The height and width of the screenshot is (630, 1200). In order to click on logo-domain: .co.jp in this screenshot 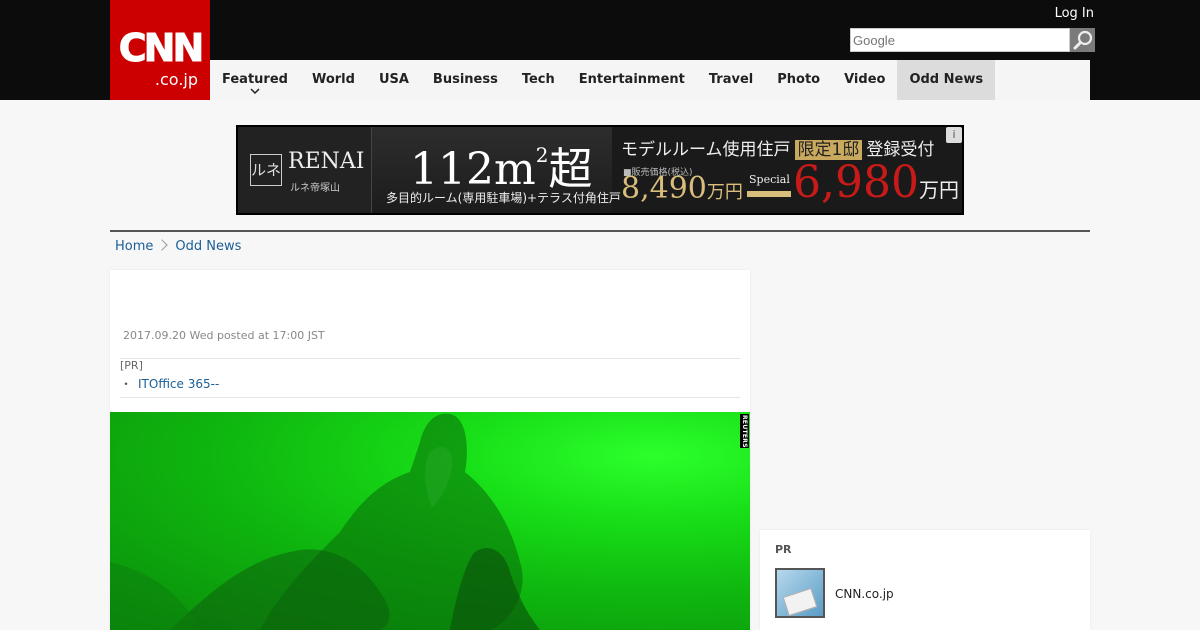, I will do `click(176, 79)`.